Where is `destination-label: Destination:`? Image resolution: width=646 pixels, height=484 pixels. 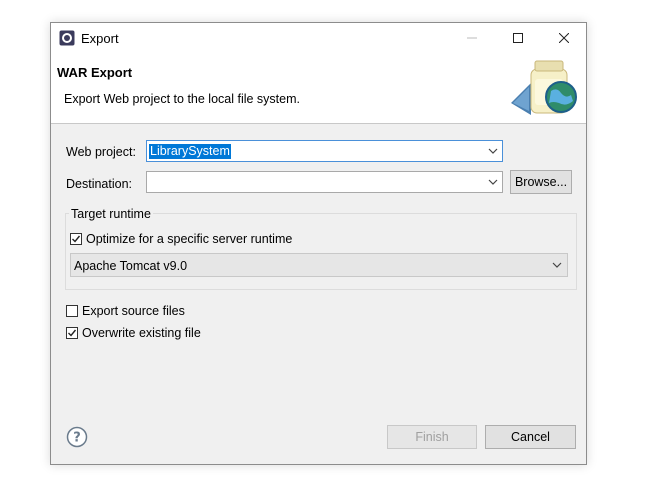
destination-label: Destination: is located at coordinates (99, 184).